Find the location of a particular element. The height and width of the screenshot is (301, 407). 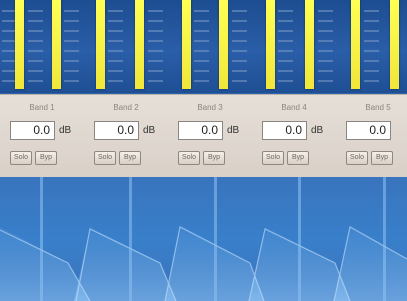

band-3: Band 3 0.0 dB Solo Byp is located at coordinates (210, 136).